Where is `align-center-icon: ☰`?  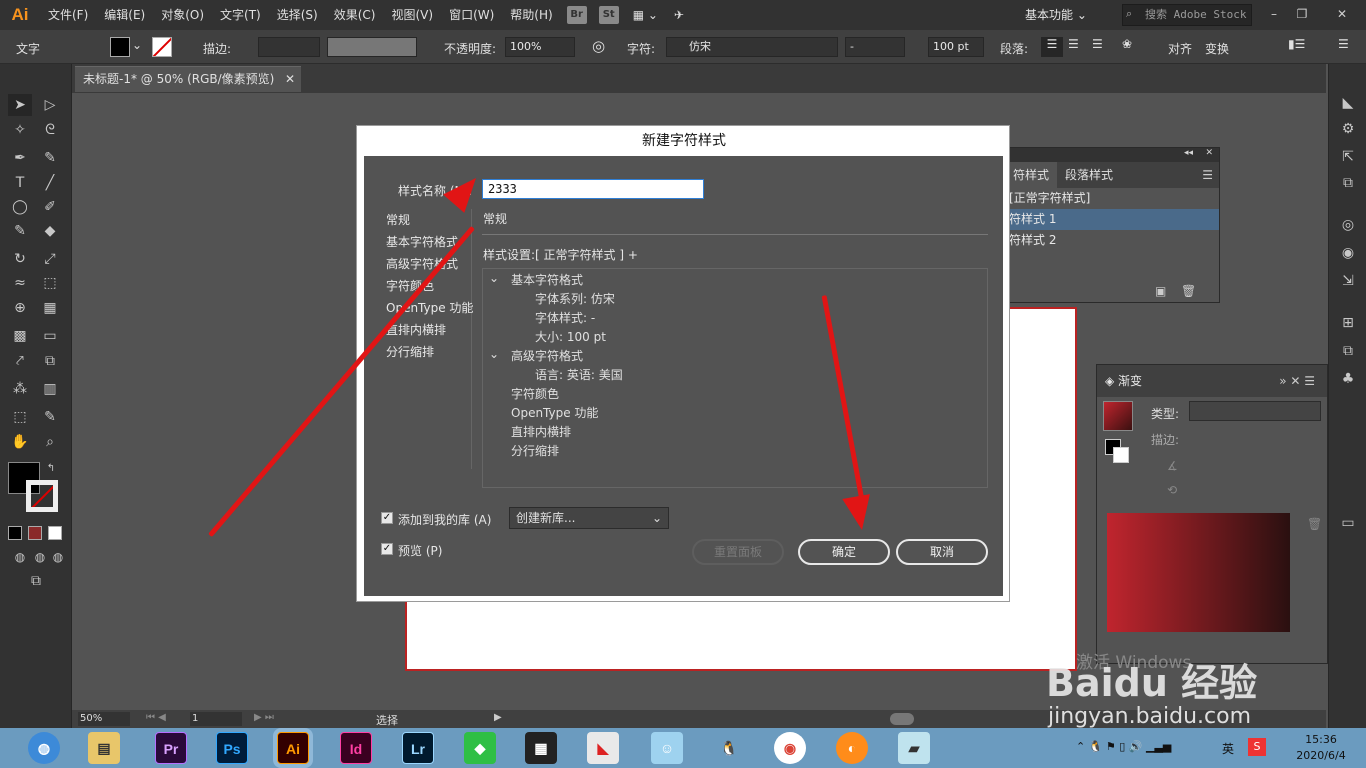 align-center-icon: ☰ is located at coordinates (1073, 44).